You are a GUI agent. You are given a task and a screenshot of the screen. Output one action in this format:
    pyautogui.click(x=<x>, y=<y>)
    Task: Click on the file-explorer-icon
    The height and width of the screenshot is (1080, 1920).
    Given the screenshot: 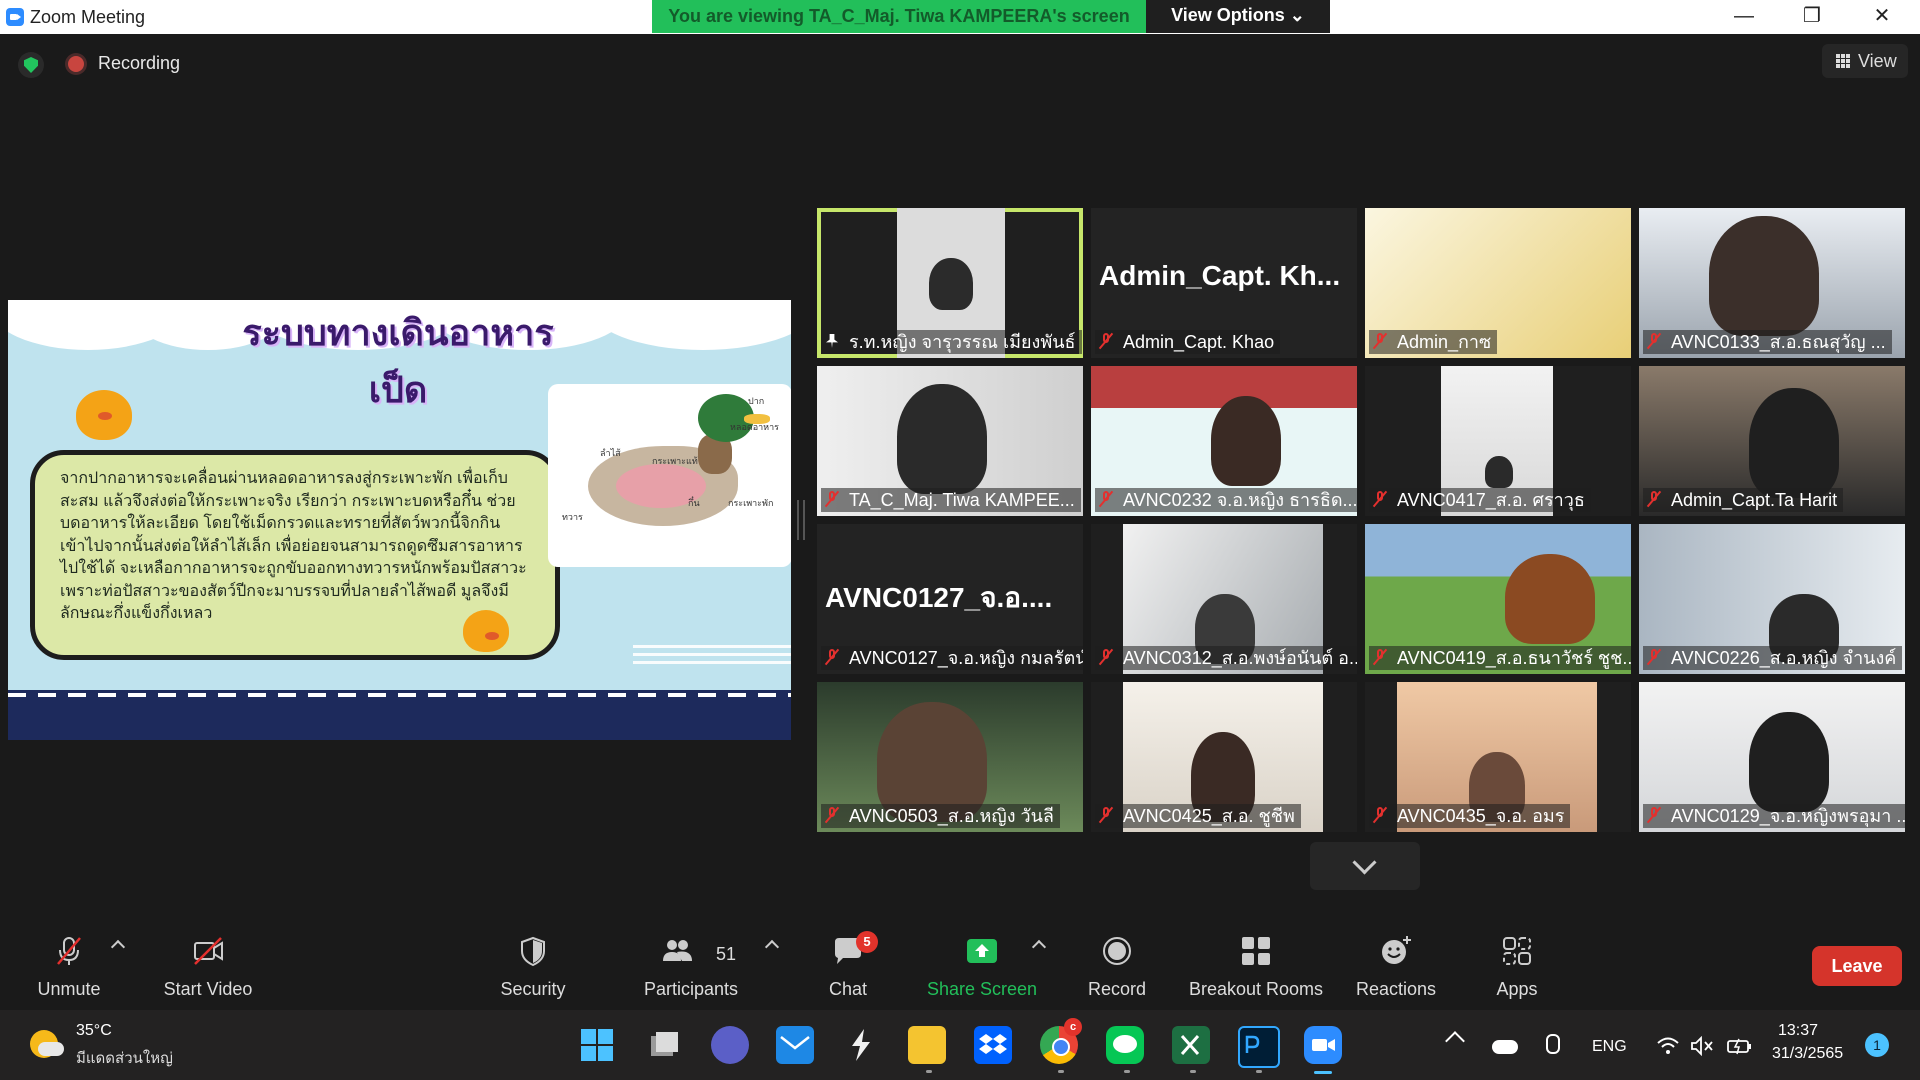 What is the action you would take?
    pyautogui.click(x=927, y=1045)
    